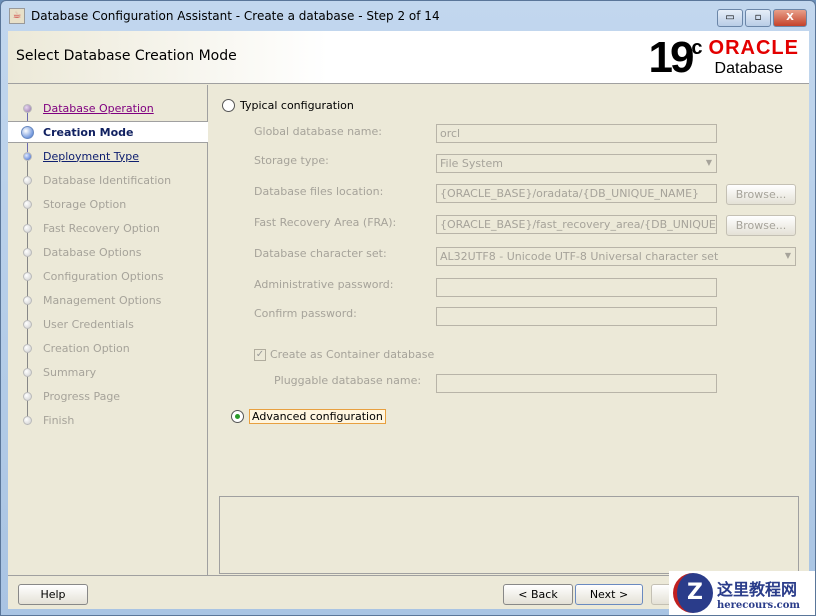 This screenshot has width=816, height=616. I want to click on oracle-logo: 19 c ORACLE Database, so click(723, 58).